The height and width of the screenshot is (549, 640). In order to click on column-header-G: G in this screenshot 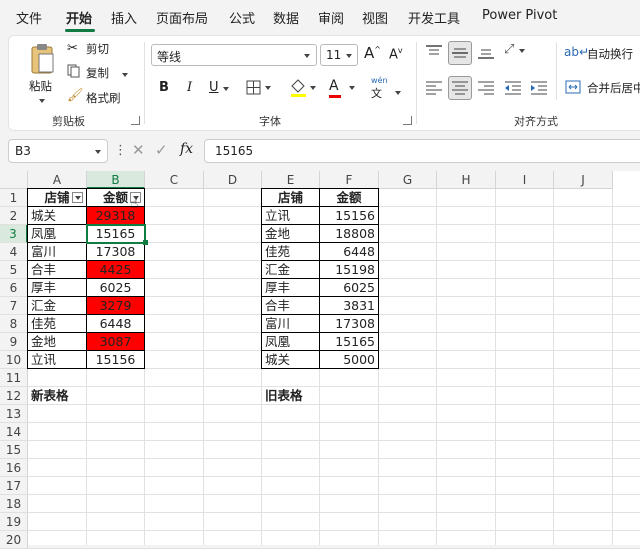, I will do `click(408, 180)`.